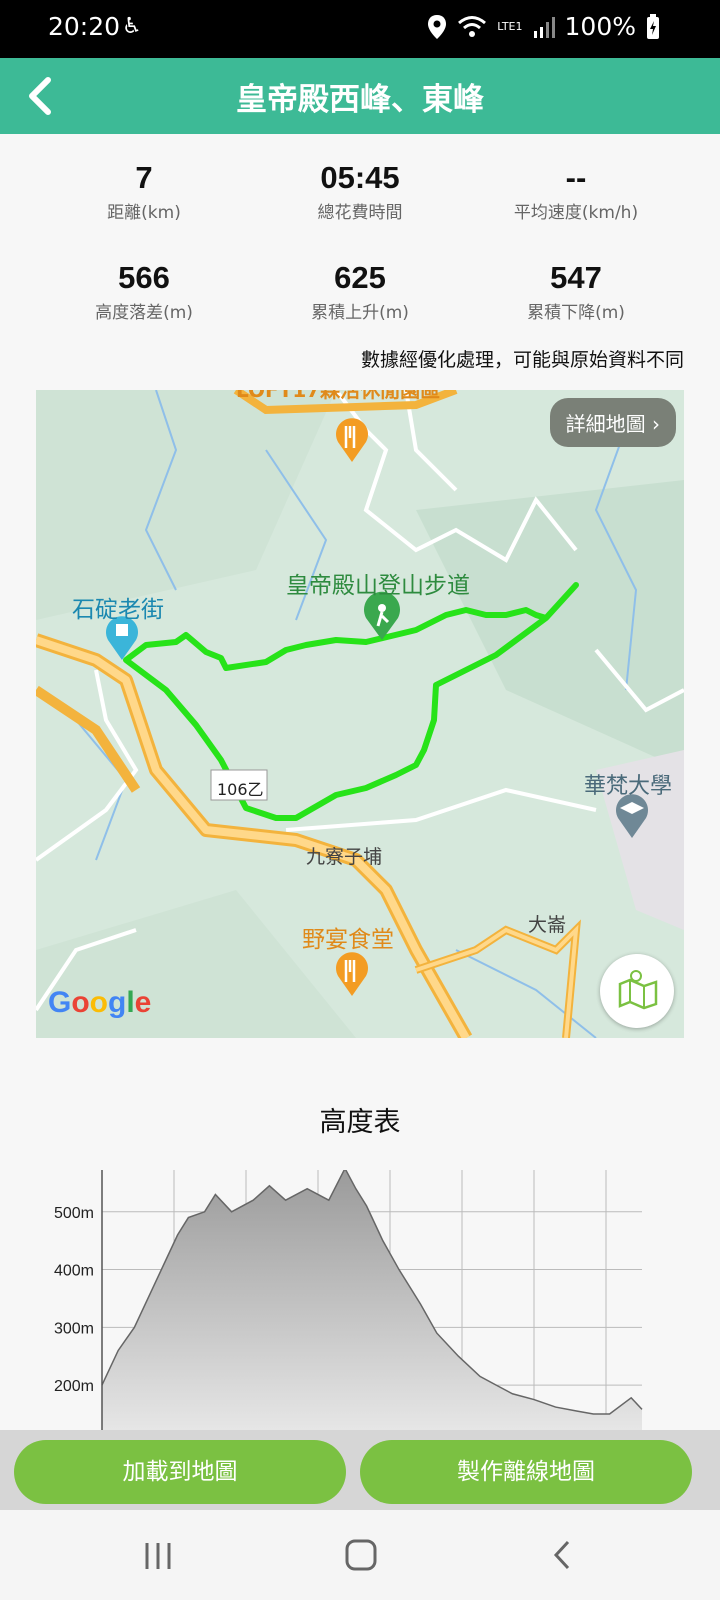  I want to click on google-logo: Google, so click(100, 1002).